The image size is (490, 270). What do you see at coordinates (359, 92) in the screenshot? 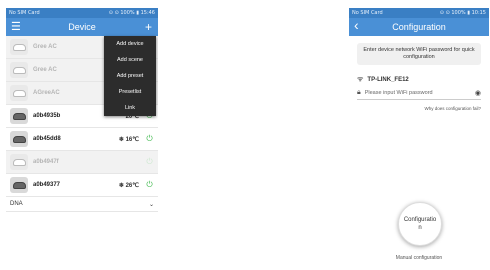
I see `lock-icon: 🔒︎` at bounding box center [359, 92].